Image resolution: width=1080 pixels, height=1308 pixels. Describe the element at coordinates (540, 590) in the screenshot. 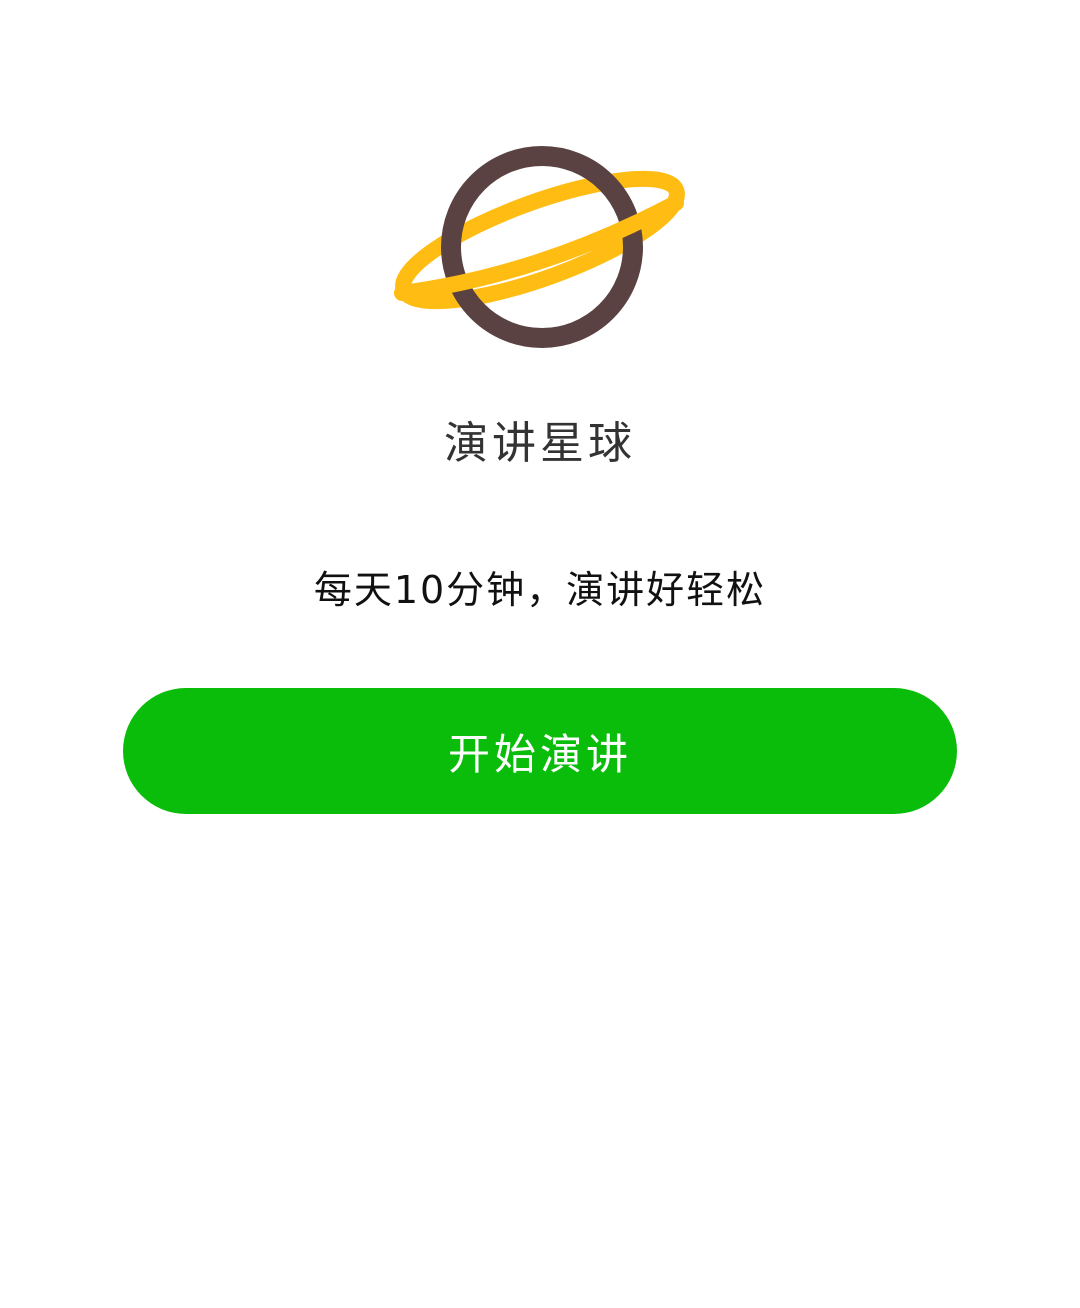

I see `app-slogan: 每天10分钟，演讲好轻松` at that location.